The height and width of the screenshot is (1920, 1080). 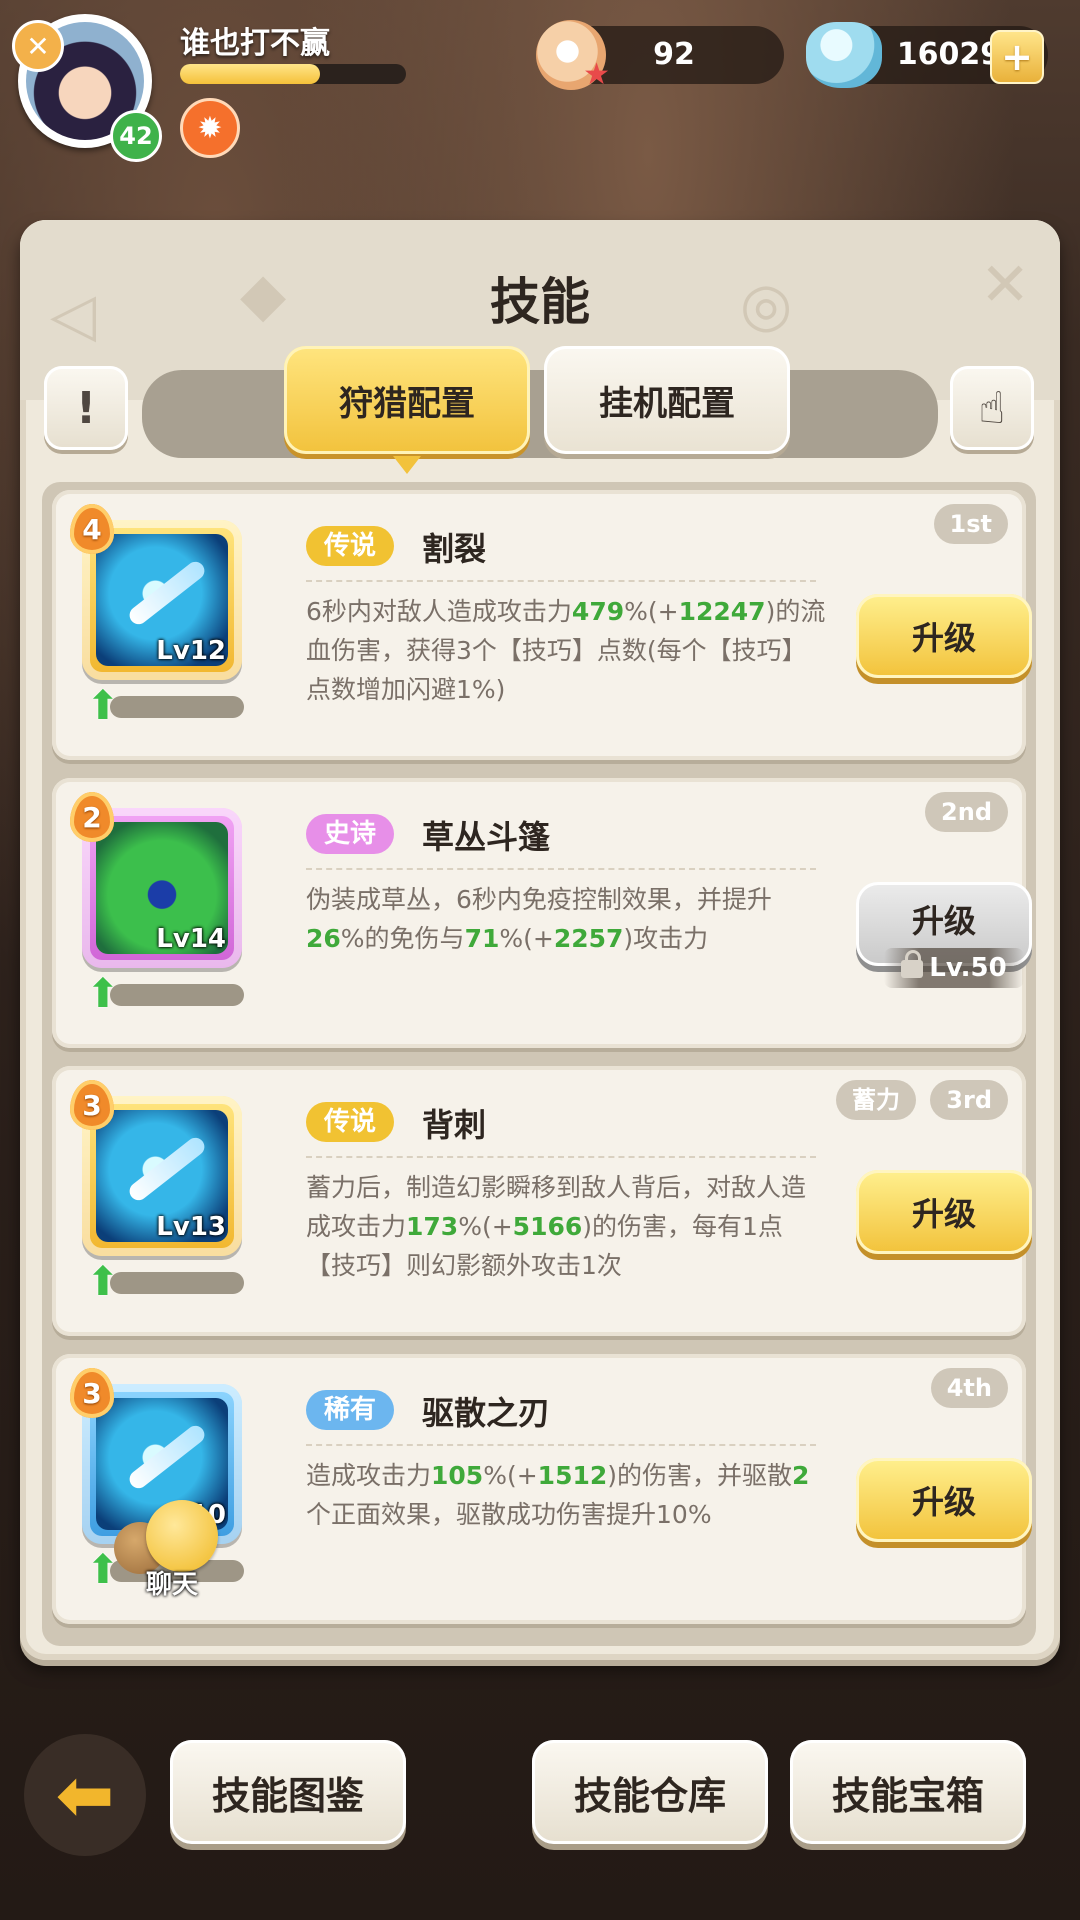 I want to click on xp-bar, so click(x=293, y=74).